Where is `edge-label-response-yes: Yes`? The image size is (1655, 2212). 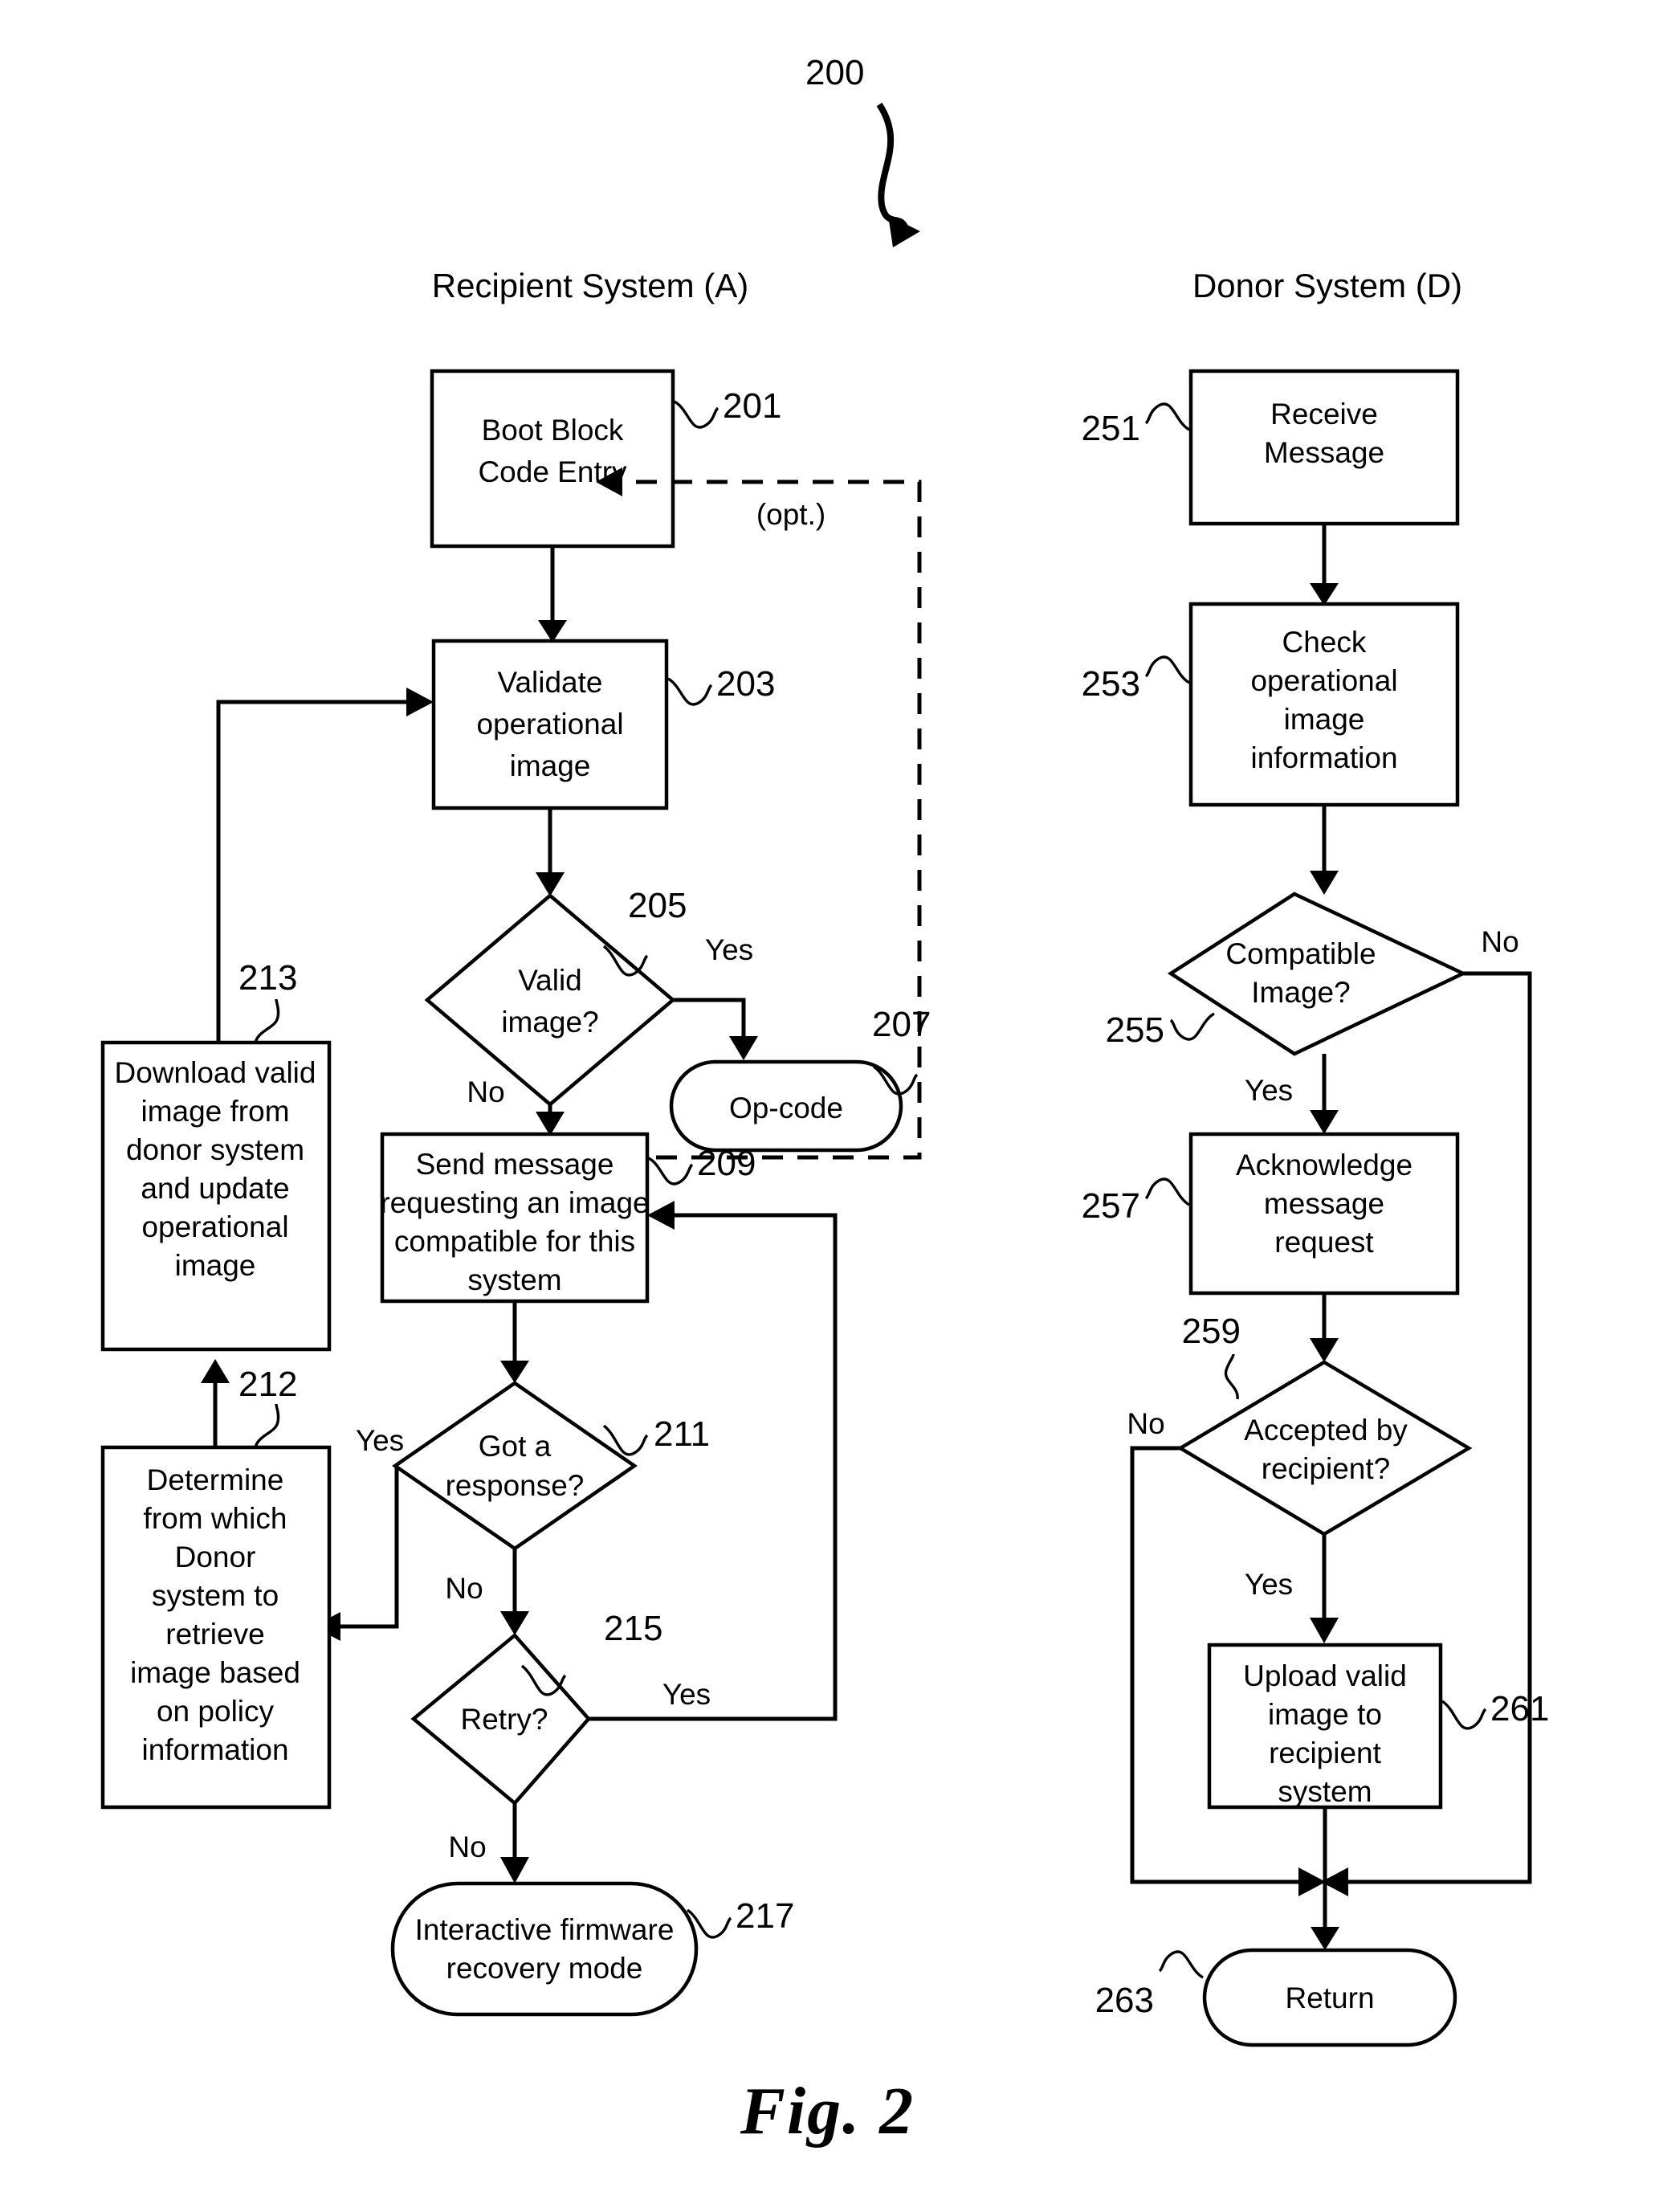
edge-label-response-yes: Yes is located at coordinates (380, 1440).